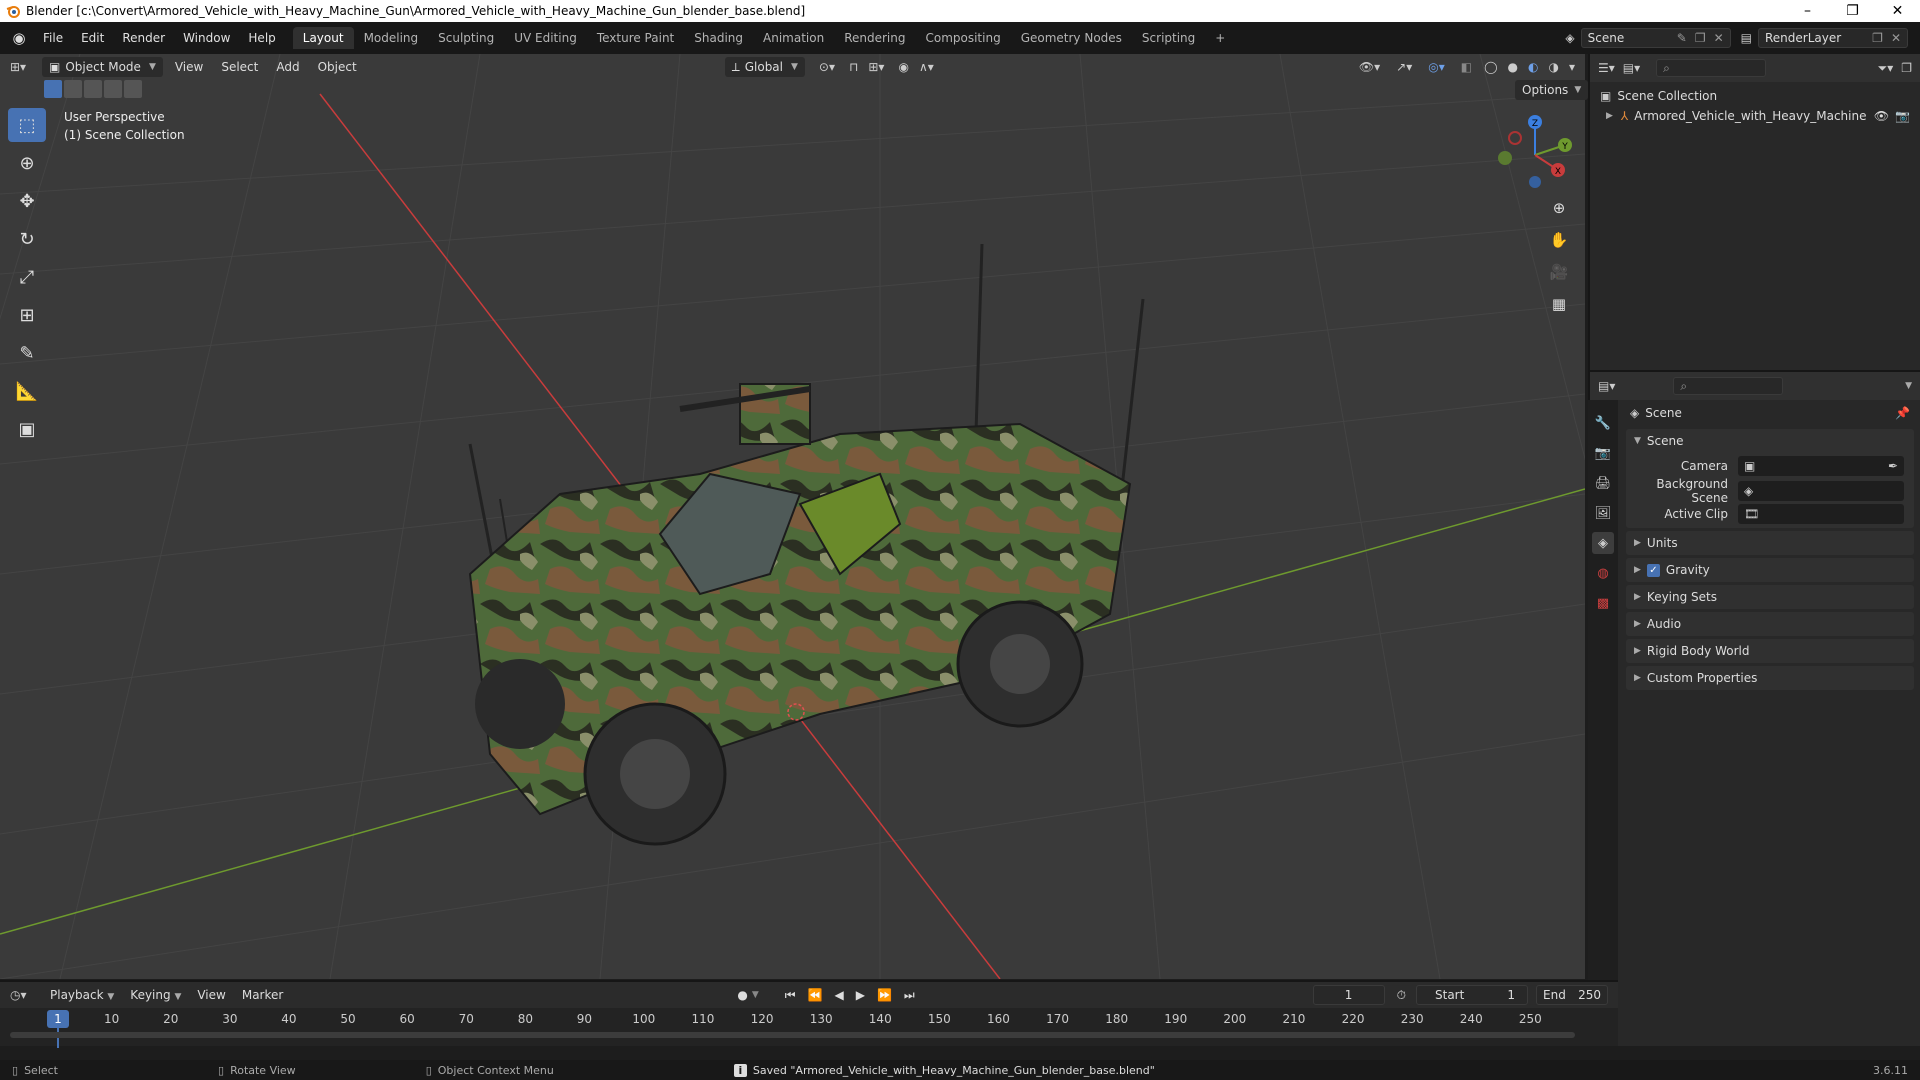  Describe the element at coordinates (793, 38) in the screenshot. I see `tab-animation: Animation` at that location.